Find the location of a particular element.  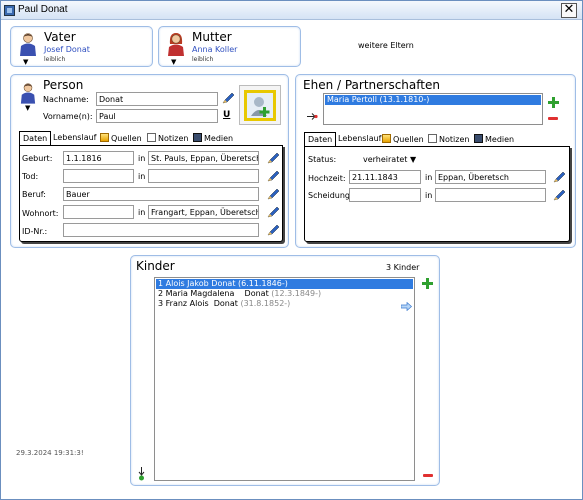

father-relation: leiblich is located at coordinates (55, 59).